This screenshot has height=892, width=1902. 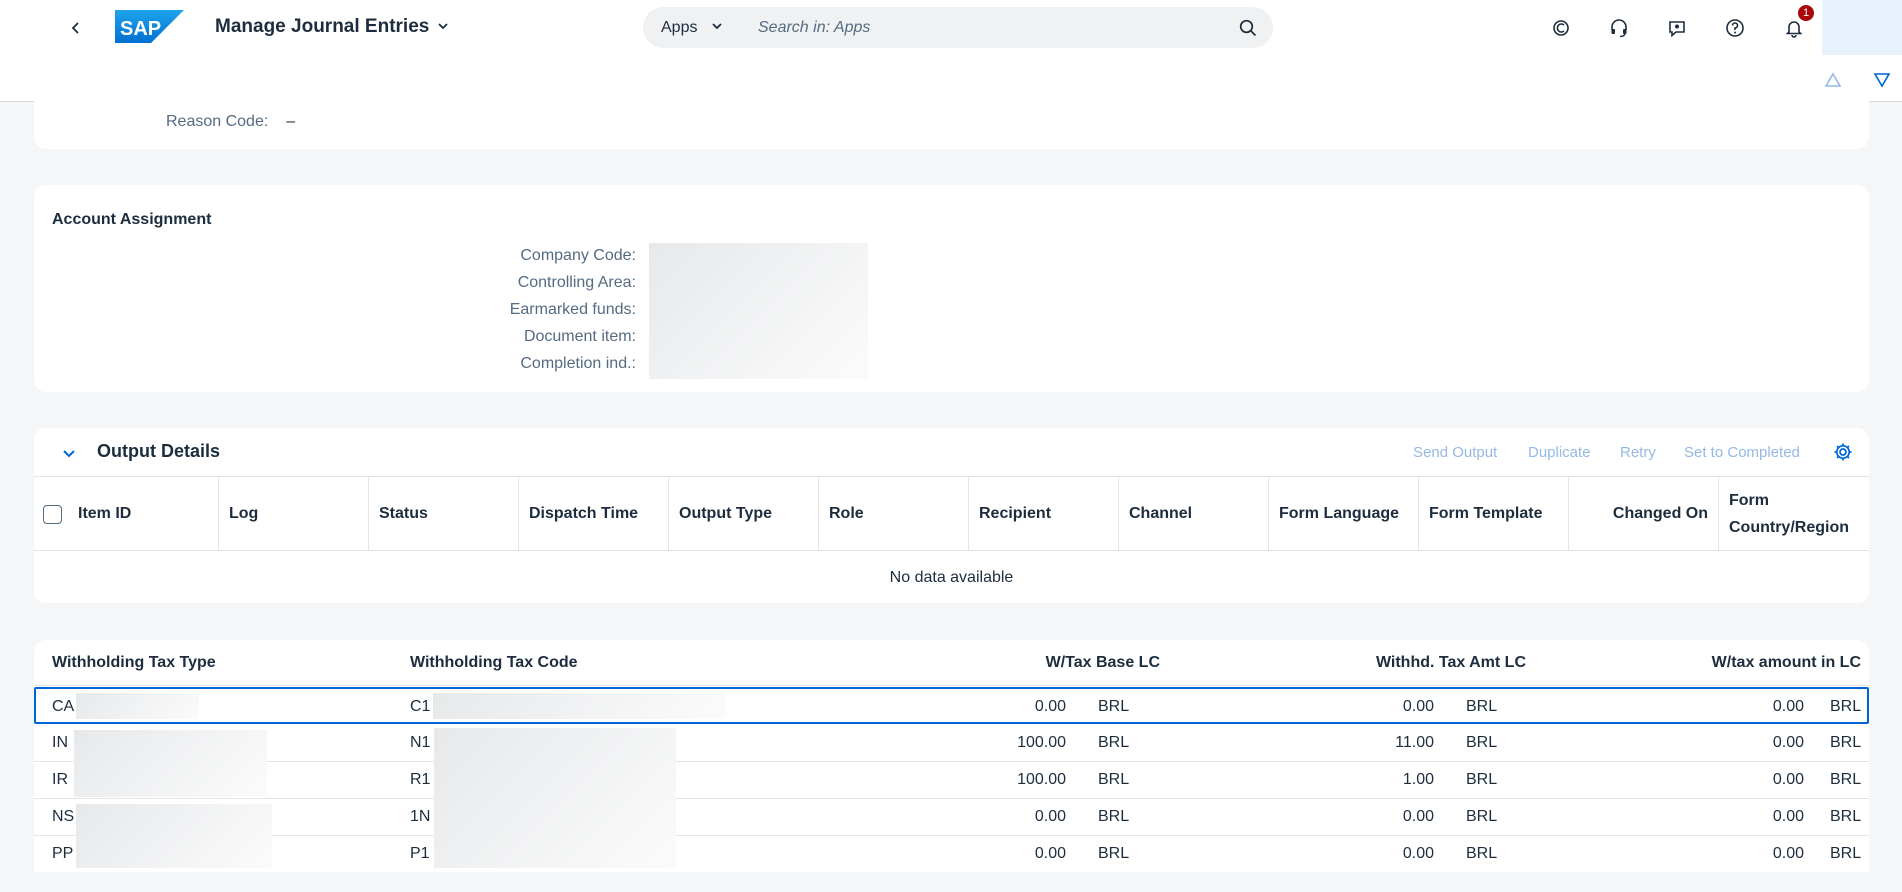 What do you see at coordinates (143, 514) in the screenshot?
I see `column-item-id: Item ID` at bounding box center [143, 514].